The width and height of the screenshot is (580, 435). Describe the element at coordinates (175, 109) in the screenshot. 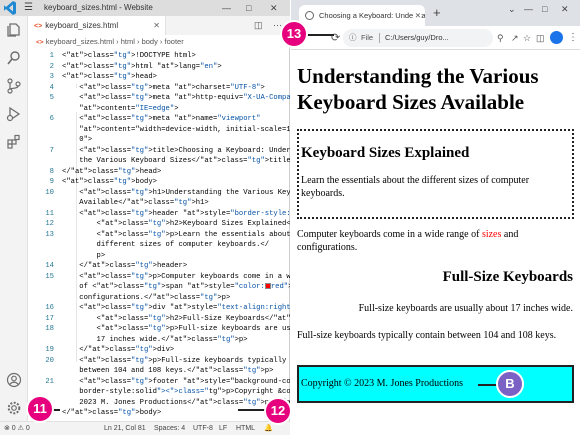

I see `code-line: "at">content="IE=edge">` at that location.